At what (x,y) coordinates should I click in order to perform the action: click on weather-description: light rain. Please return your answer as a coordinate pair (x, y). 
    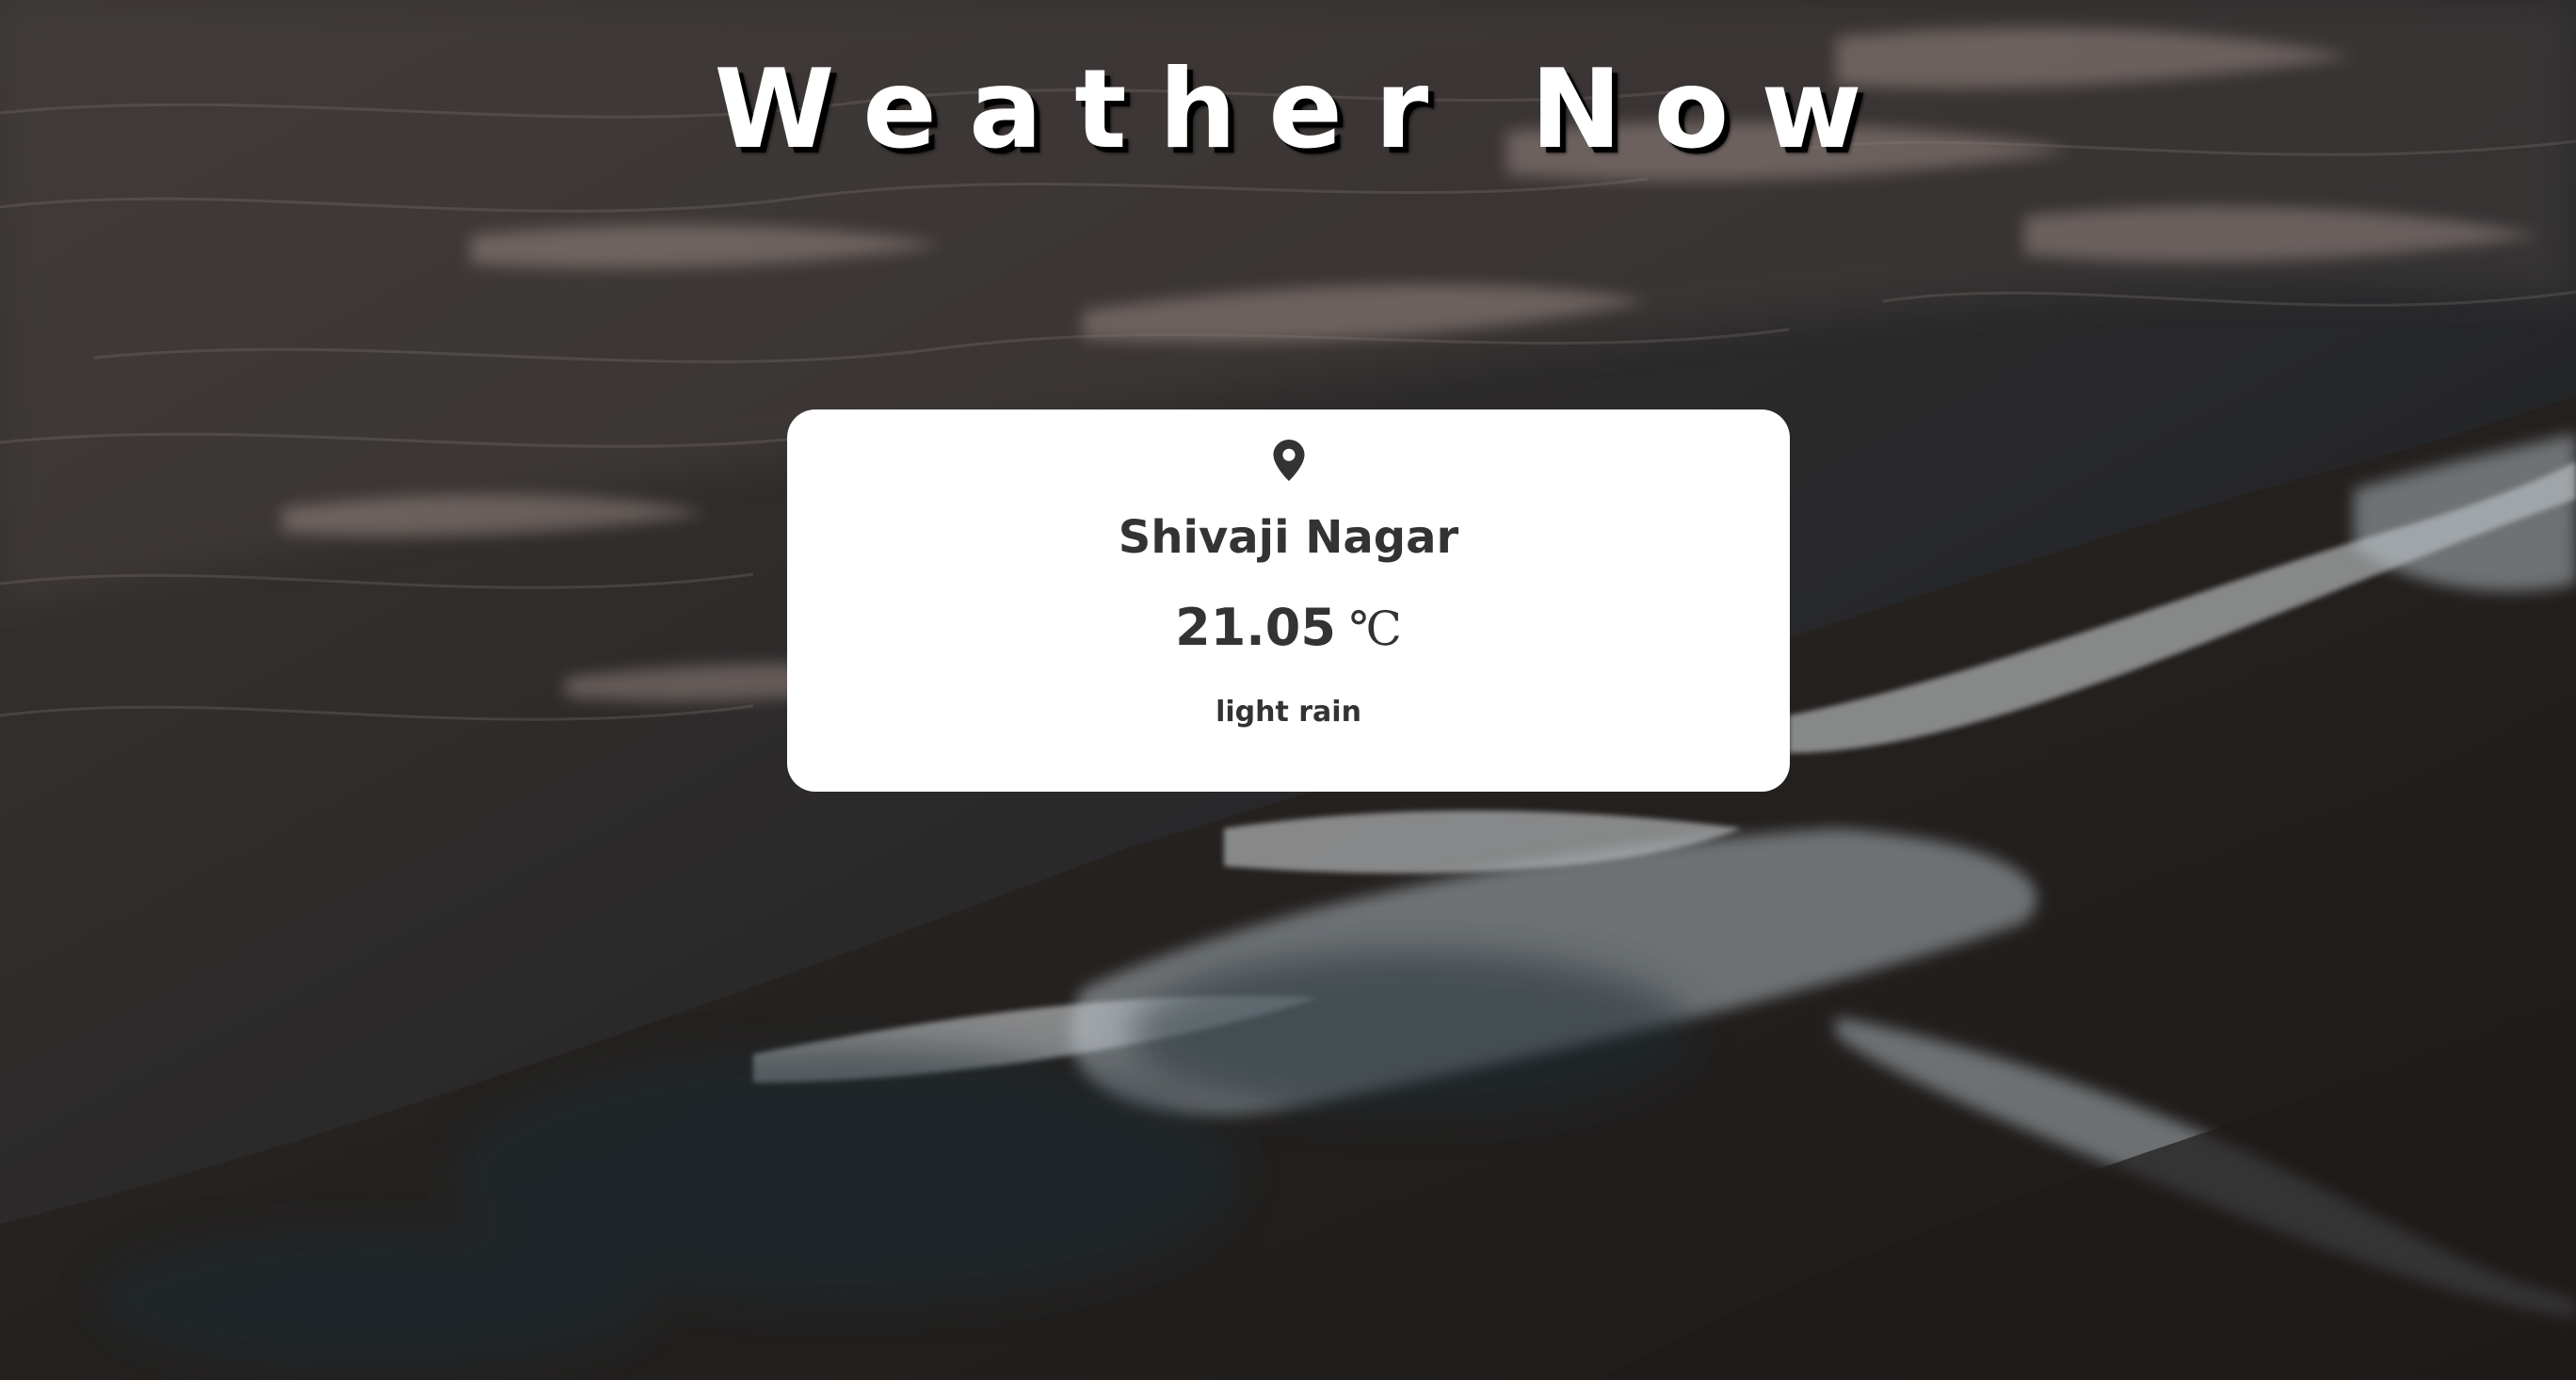
    Looking at the image, I should click on (1288, 712).